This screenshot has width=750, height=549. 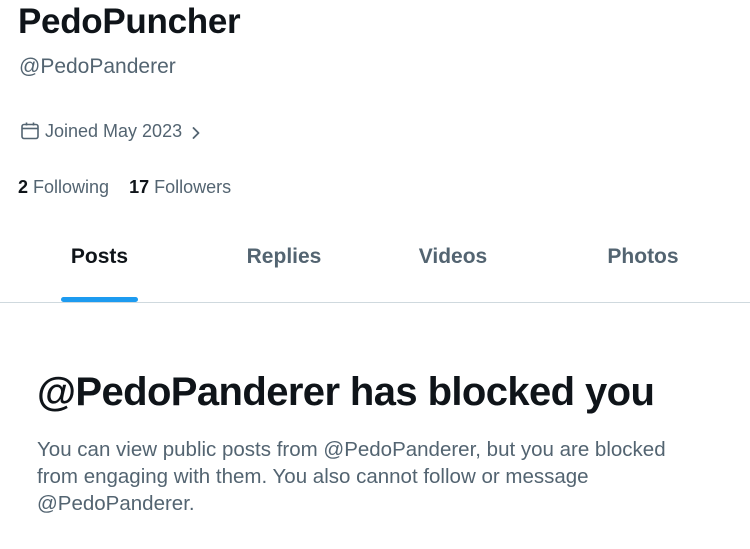 I want to click on followers-label: Followers, so click(x=193, y=187).